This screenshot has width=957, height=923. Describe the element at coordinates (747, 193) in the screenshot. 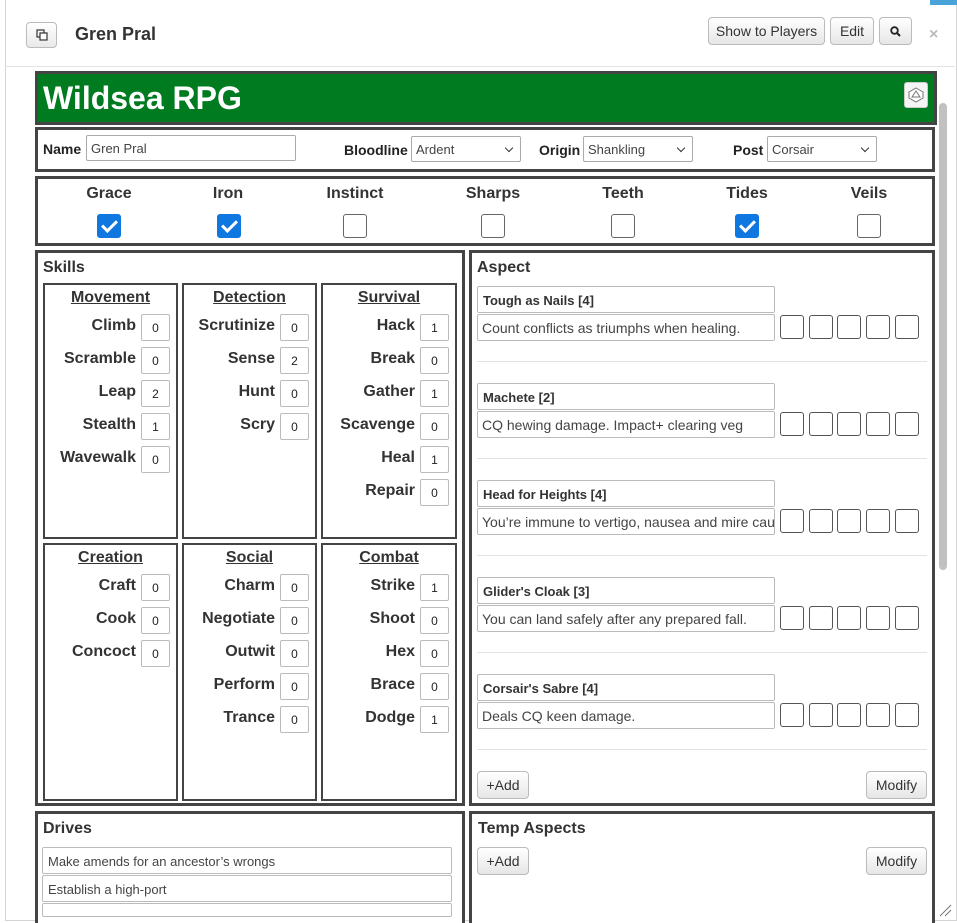

I see `attr-tides-label: Tides` at that location.